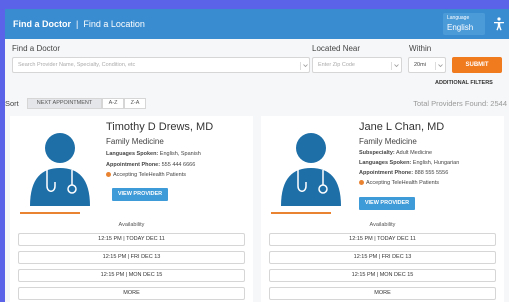  Describe the element at coordinates (477, 65) in the screenshot. I see `submit-button: SUBMIT` at that location.